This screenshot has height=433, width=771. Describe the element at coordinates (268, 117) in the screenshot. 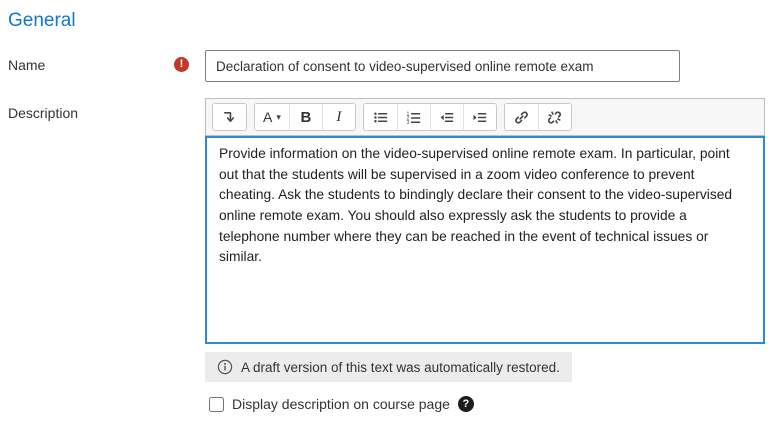

I see `font-letter: A` at that location.